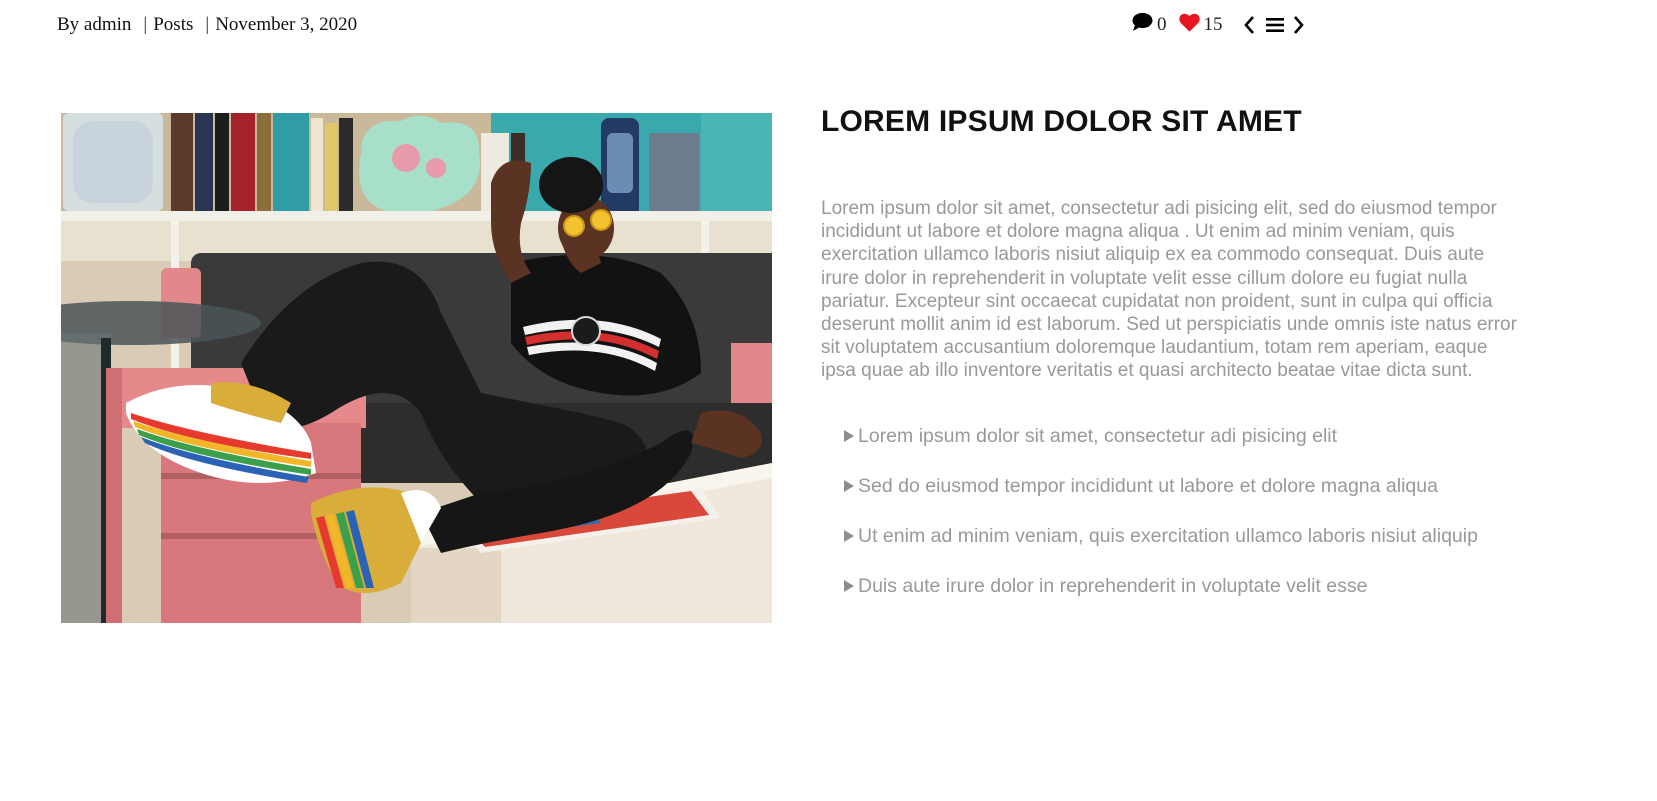  What do you see at coordinates (94, 24) in the screenshot?
I see `post-author: By admin` at bounding box center [94, 24].